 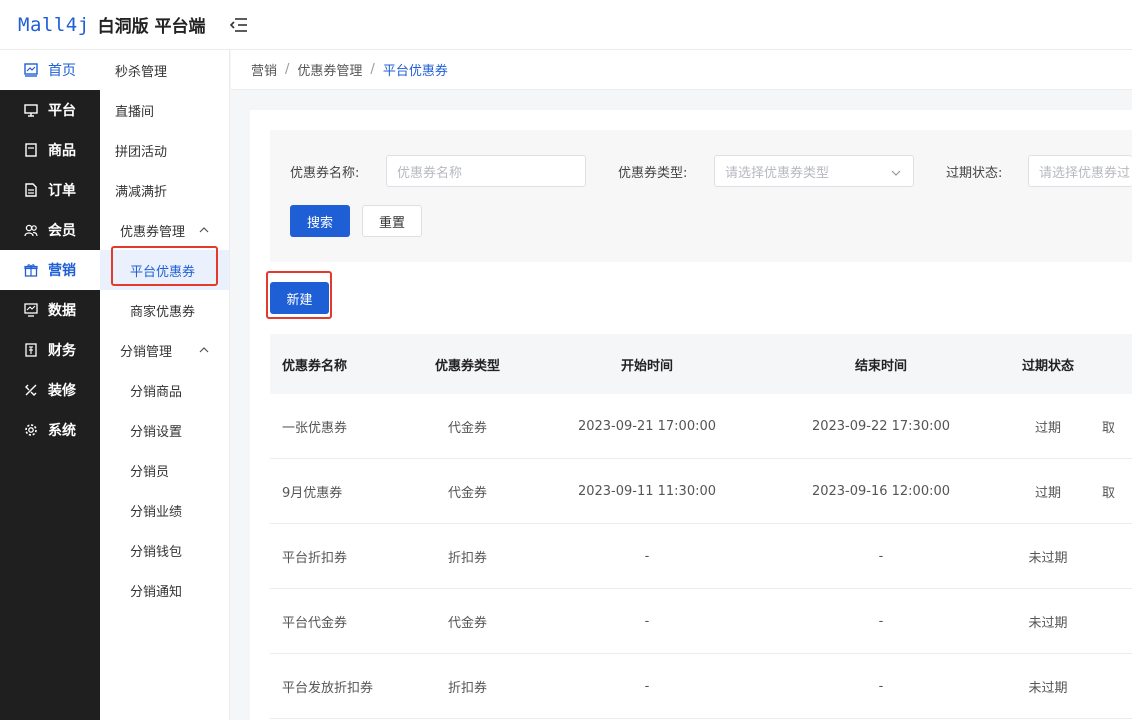 What do you see at coordinates (415, 71) in the screenshot?
I see `breadcrumb-current: 平台优惠券` at bounding box center [415, 71].